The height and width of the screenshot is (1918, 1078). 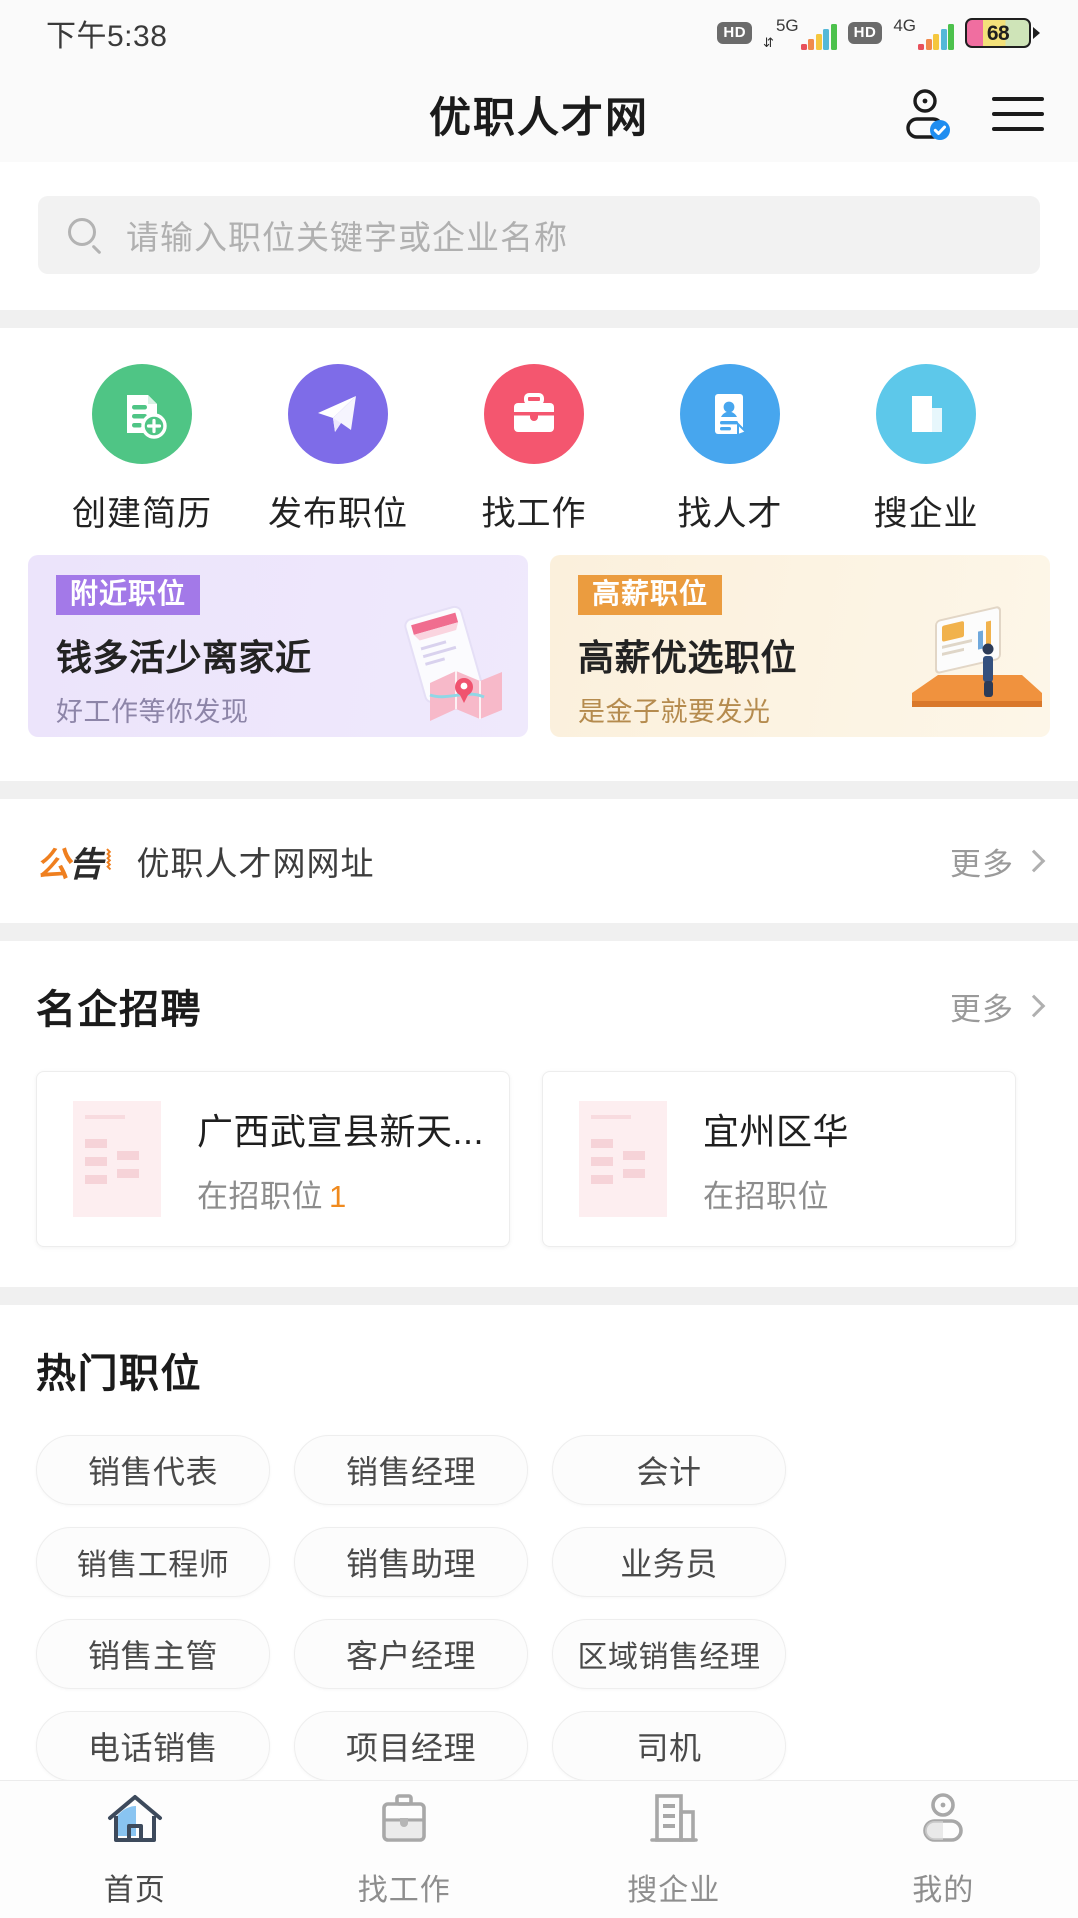 I want to click on quick-action-label: 找人才, so click(x=730, y=514).